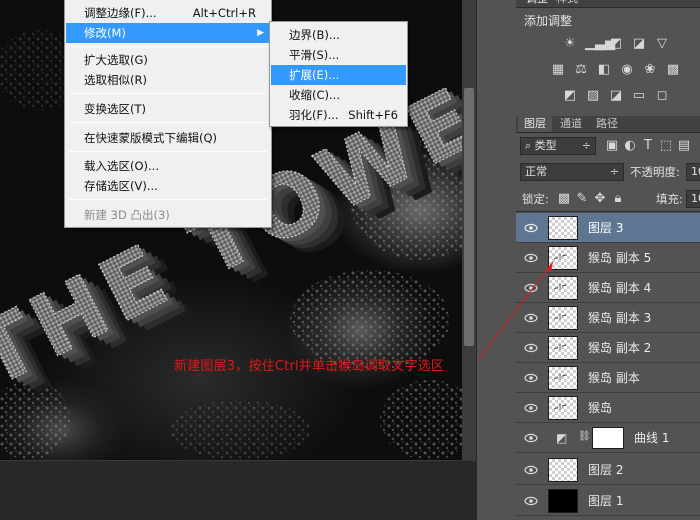 The width and height of the screenshot is (700, 520). What do you see at coordinates (558, 146) in the screenshot?
I see `layer-filter-select: ⌕ 类型 ÷` at bounding box center [558, 146].